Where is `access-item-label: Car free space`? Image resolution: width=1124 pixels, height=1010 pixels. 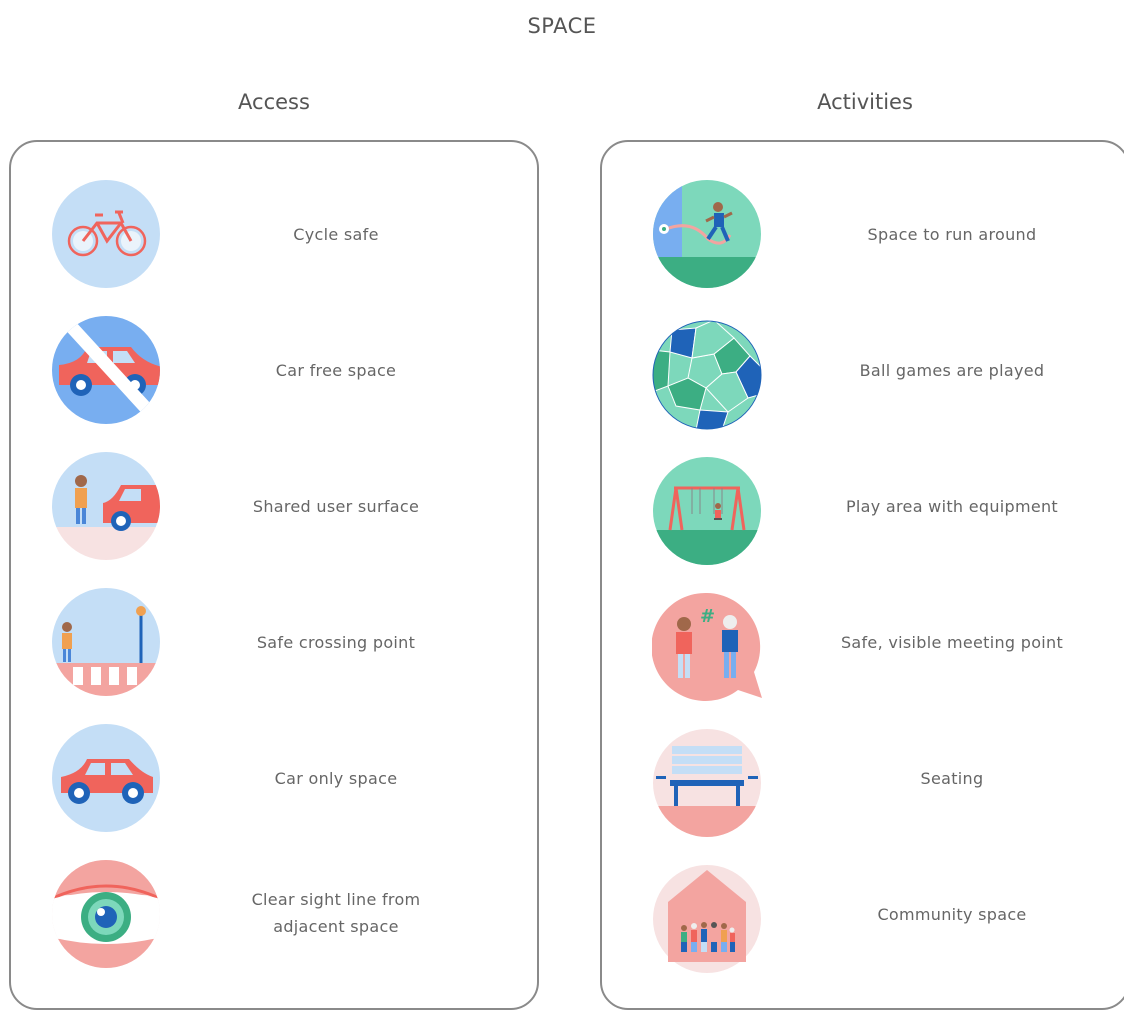 access-item-label: Car free space is located at coordinates (336, 370).